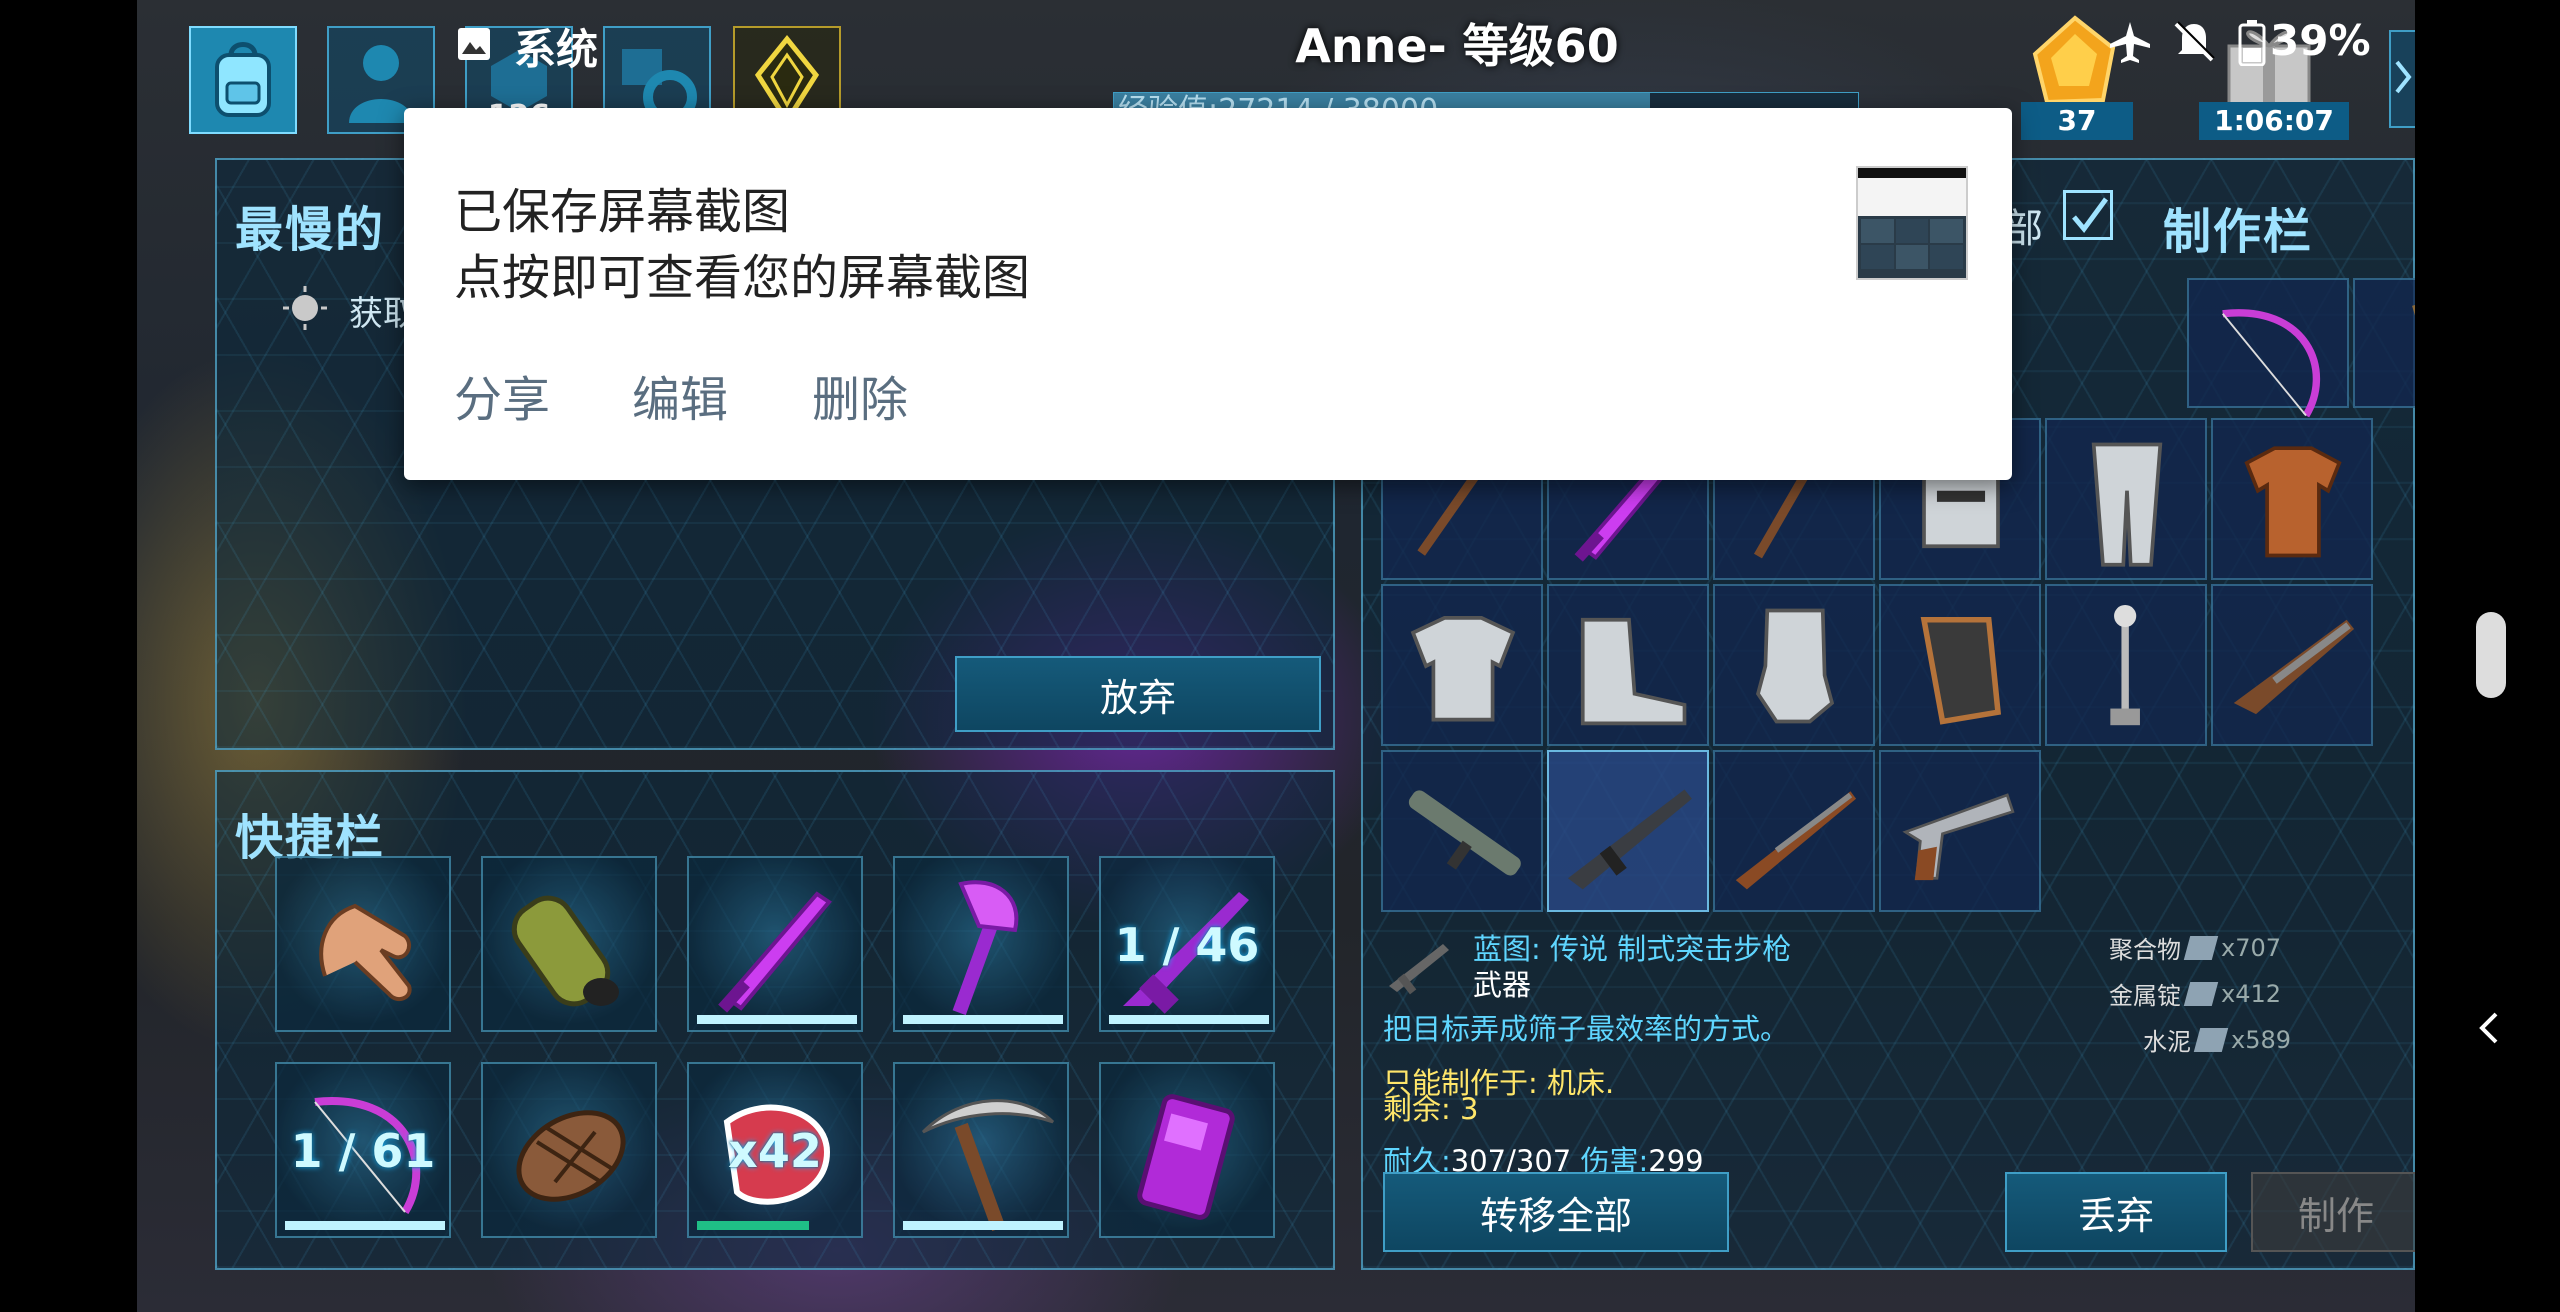  What do you see at coordinates (2167, 1042) in the screenshot?
I see `requirement-name: 水泥` at bounding box center [2167, 1042].